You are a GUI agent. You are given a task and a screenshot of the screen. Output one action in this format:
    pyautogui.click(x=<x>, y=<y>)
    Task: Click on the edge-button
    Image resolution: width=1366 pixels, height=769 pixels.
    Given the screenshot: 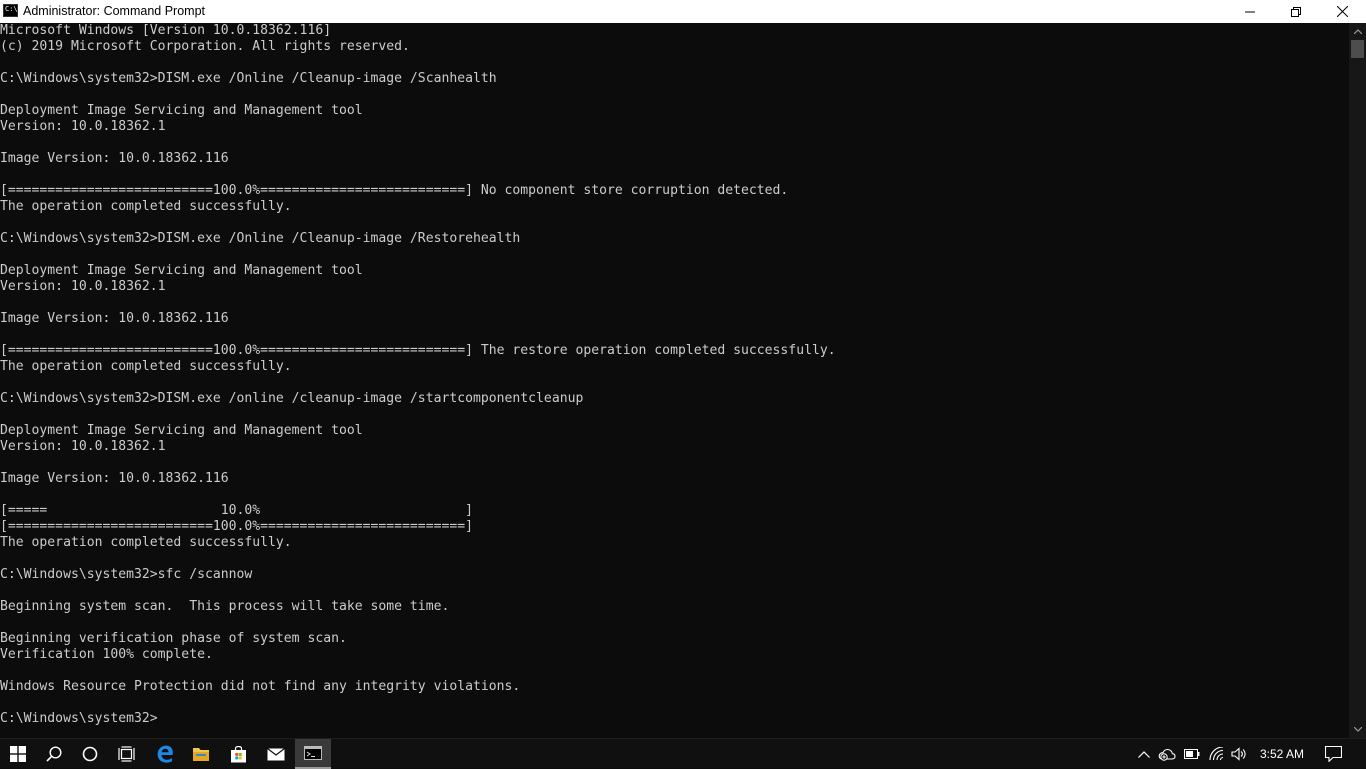 What is the action you would take?
    pyautogui.click(x=165, y=754)
    